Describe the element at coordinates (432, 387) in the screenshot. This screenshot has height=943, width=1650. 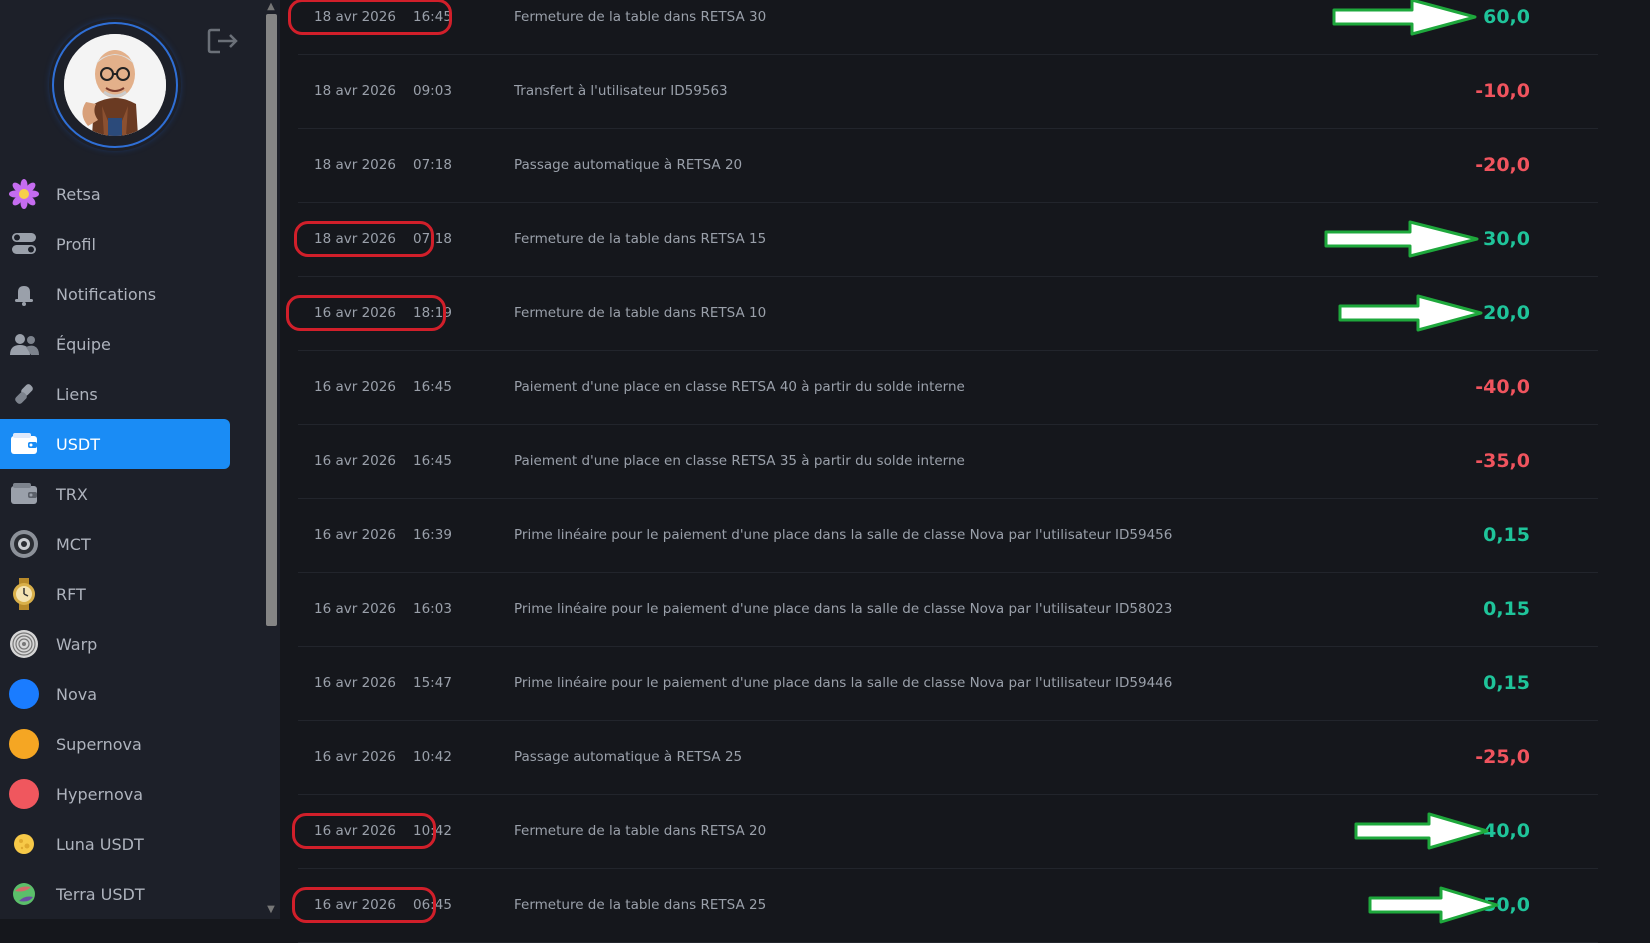
I see `transaction-time: 16:45` at that location.